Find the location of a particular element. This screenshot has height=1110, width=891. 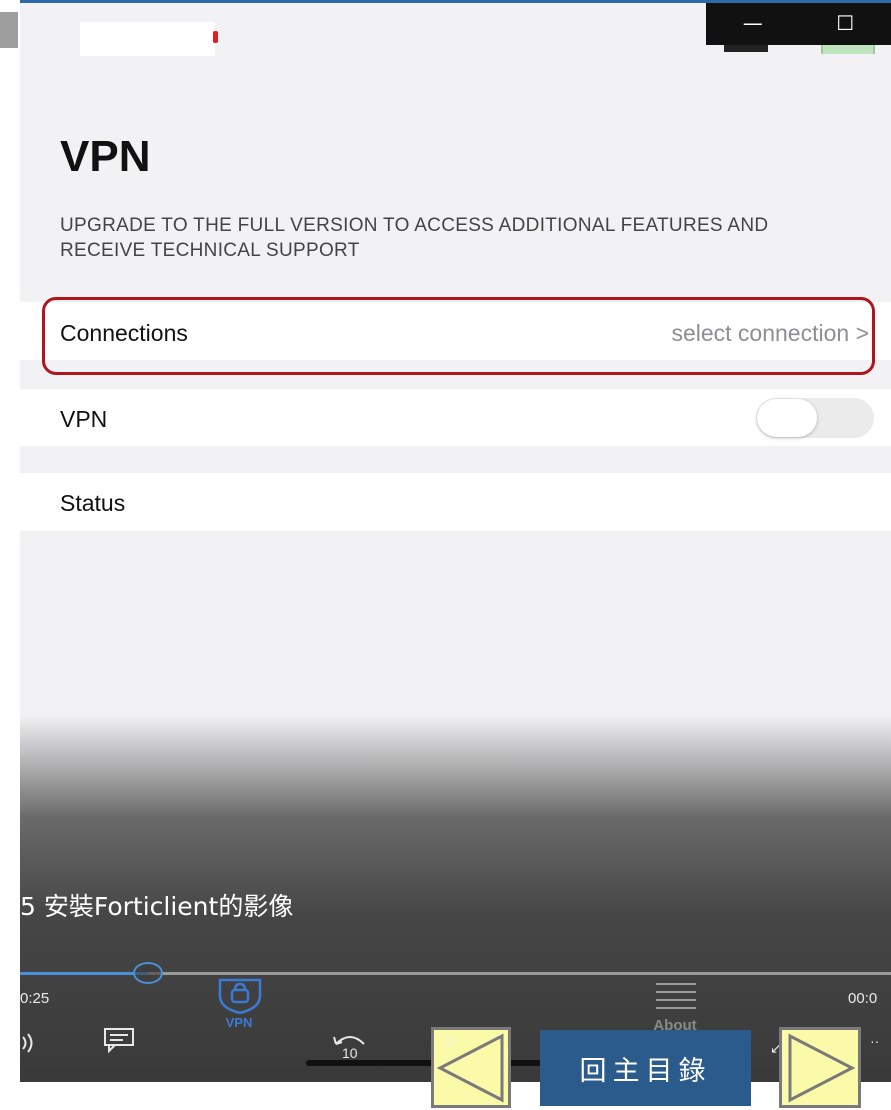

vpn-toggle is located at coordinates (815, 418).